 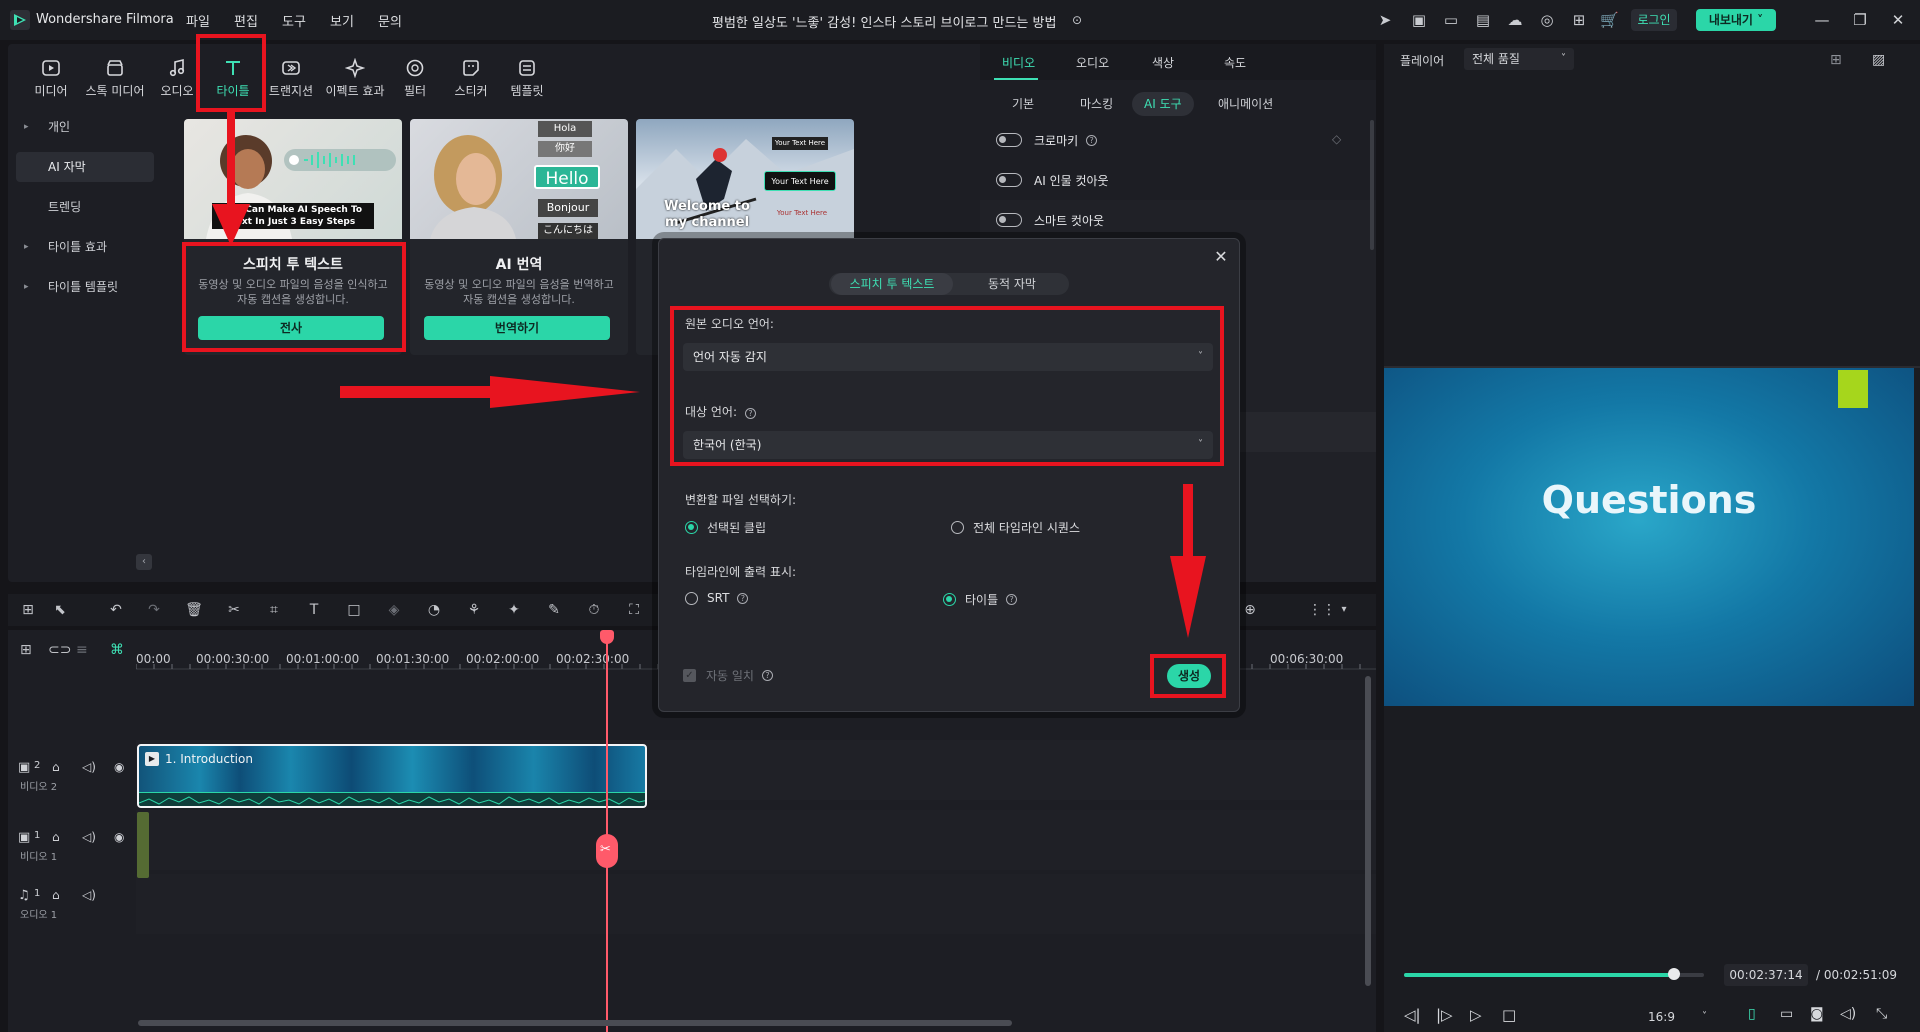 What do you see at coordinates (1674, 974) in the screenshot?
I see `progress-knob` at bounding box center [1674, 974].